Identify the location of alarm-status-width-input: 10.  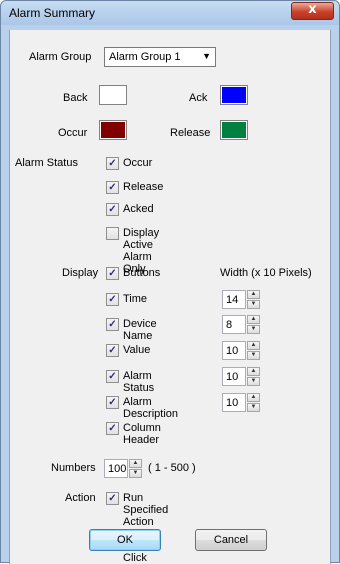
(234, 376).